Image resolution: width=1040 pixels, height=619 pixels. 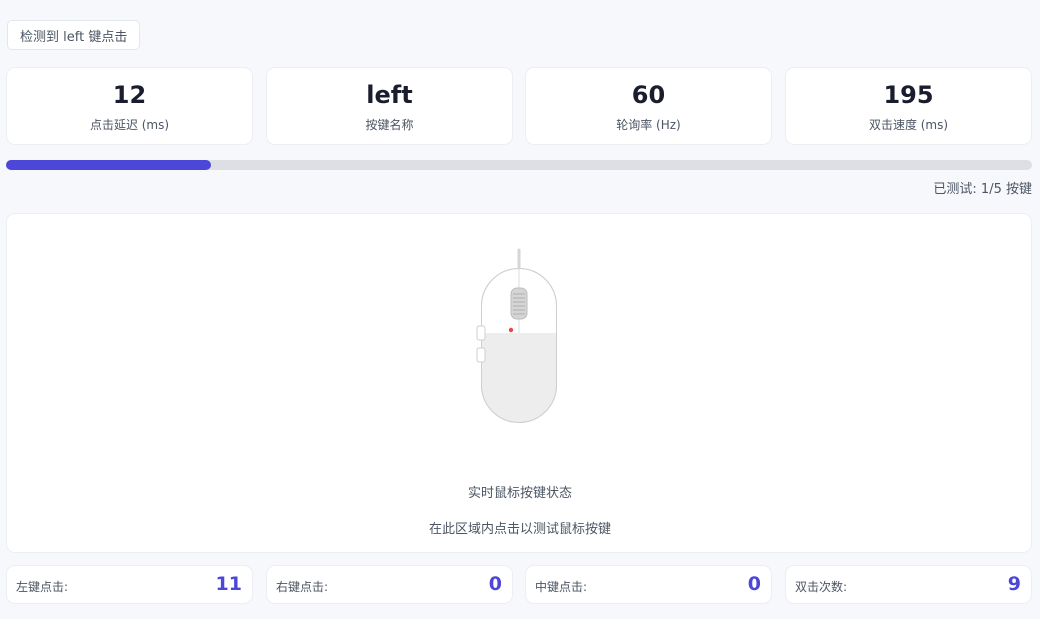 I want to click on stat-card-click-latency: 12 点击延迟 (ms), so click(x=129, y=106).